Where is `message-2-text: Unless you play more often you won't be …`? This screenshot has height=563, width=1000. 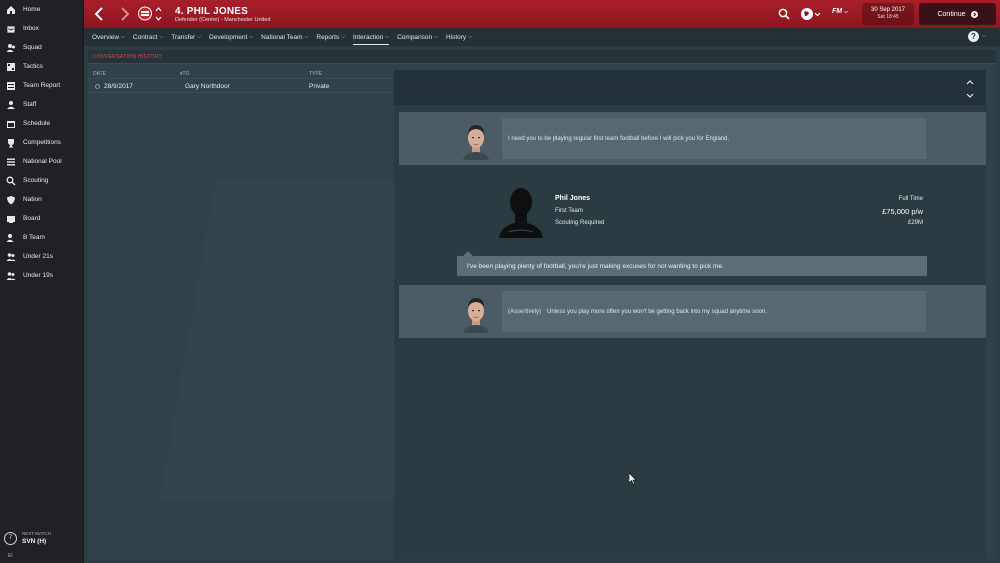
message-2-text: Unless you play more often you won't be … is located at coordinates (657, 311).